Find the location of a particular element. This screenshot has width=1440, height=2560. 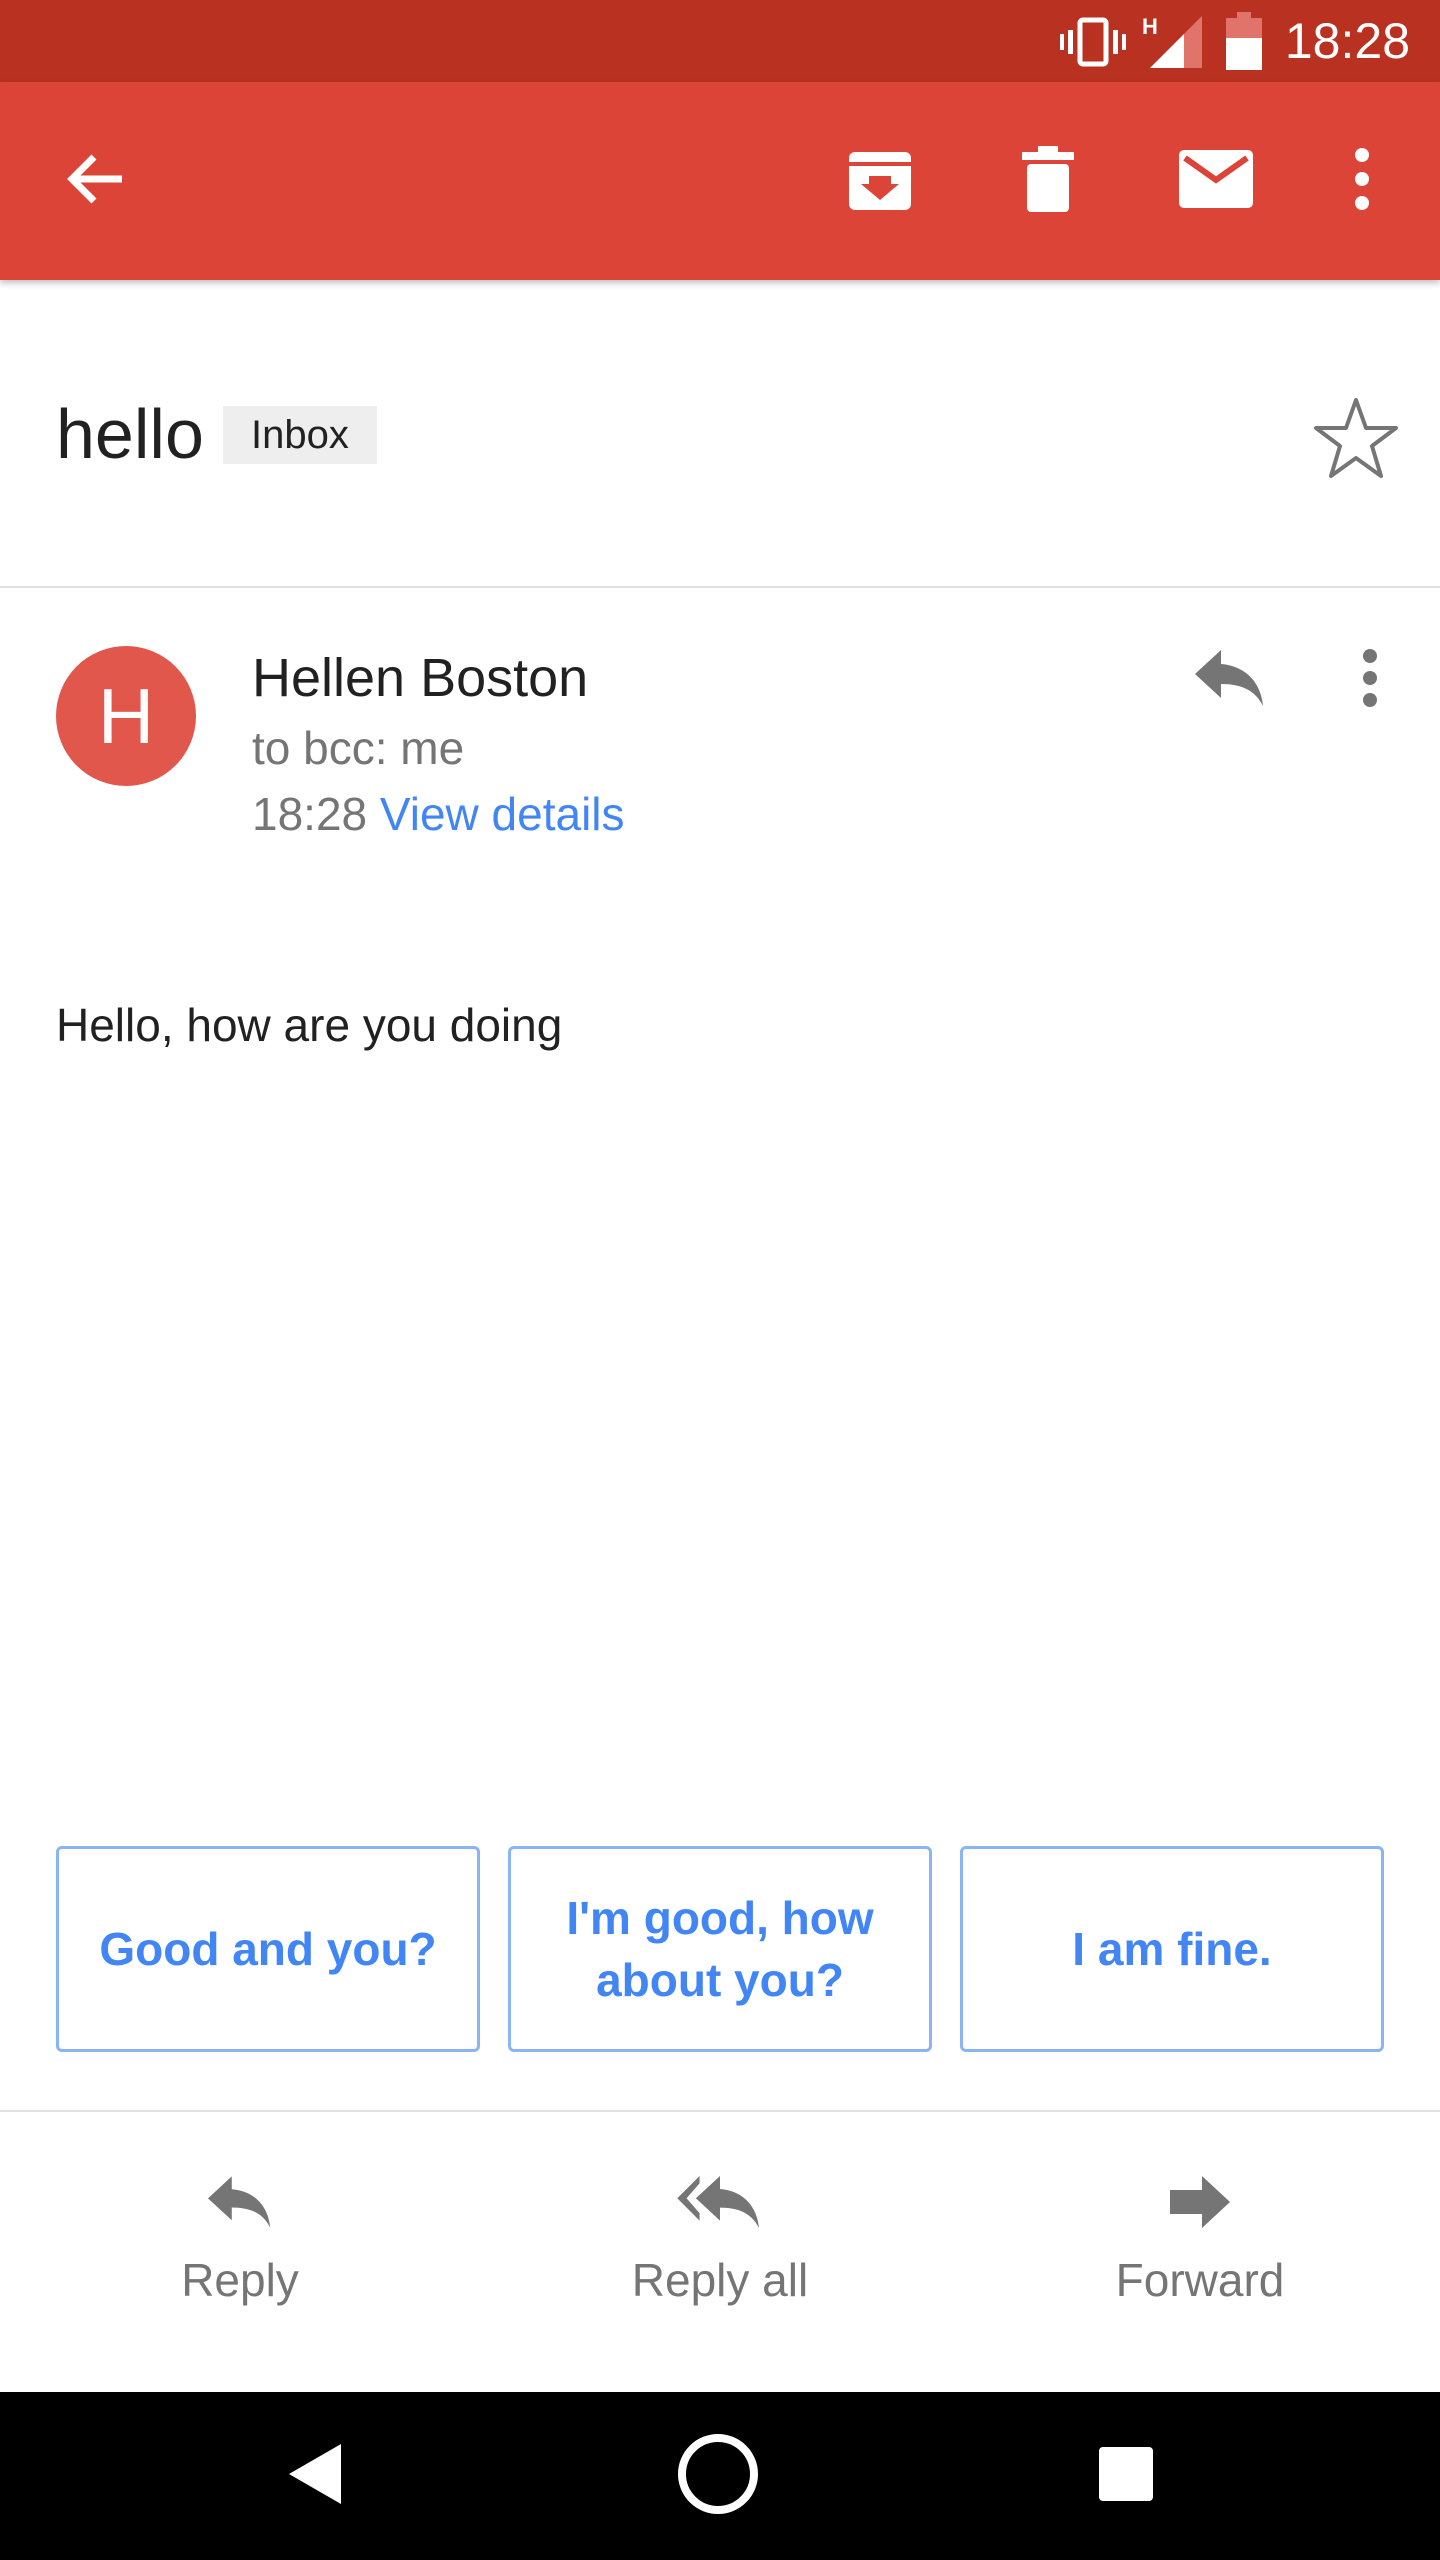

battery-icon is located at coordinates (1244, 43).